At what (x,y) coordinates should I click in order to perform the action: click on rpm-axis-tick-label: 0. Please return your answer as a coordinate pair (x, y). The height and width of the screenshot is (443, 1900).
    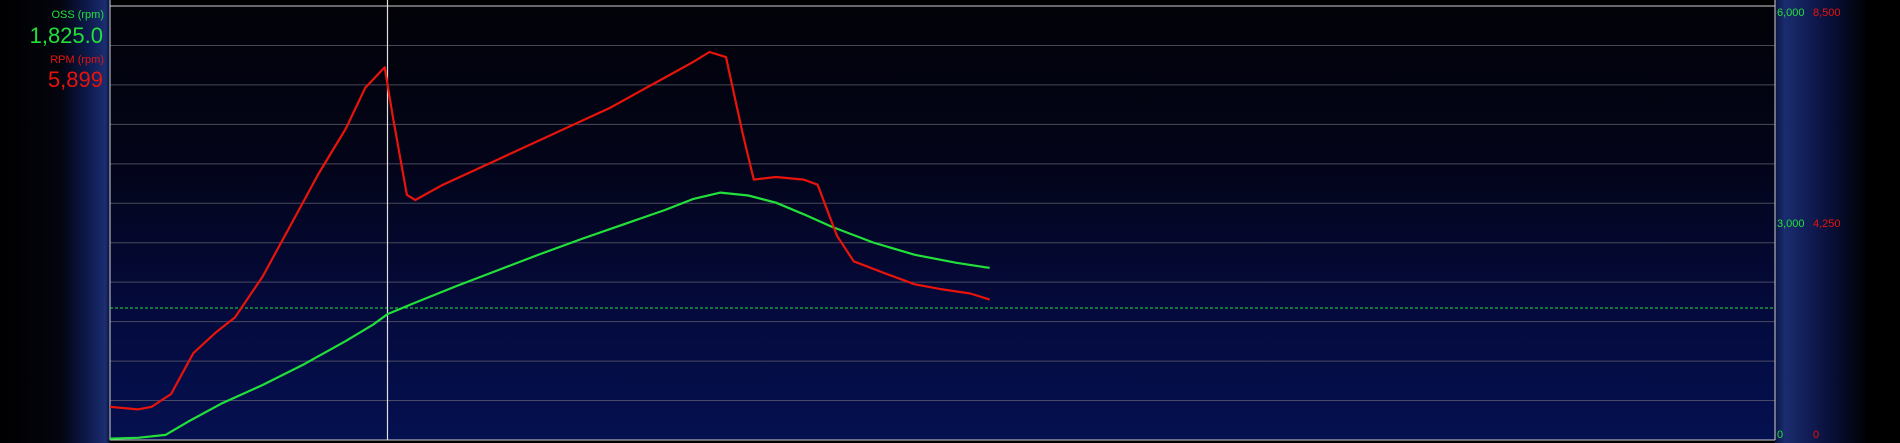
    Looking at the image, I should click on (1816, 435).